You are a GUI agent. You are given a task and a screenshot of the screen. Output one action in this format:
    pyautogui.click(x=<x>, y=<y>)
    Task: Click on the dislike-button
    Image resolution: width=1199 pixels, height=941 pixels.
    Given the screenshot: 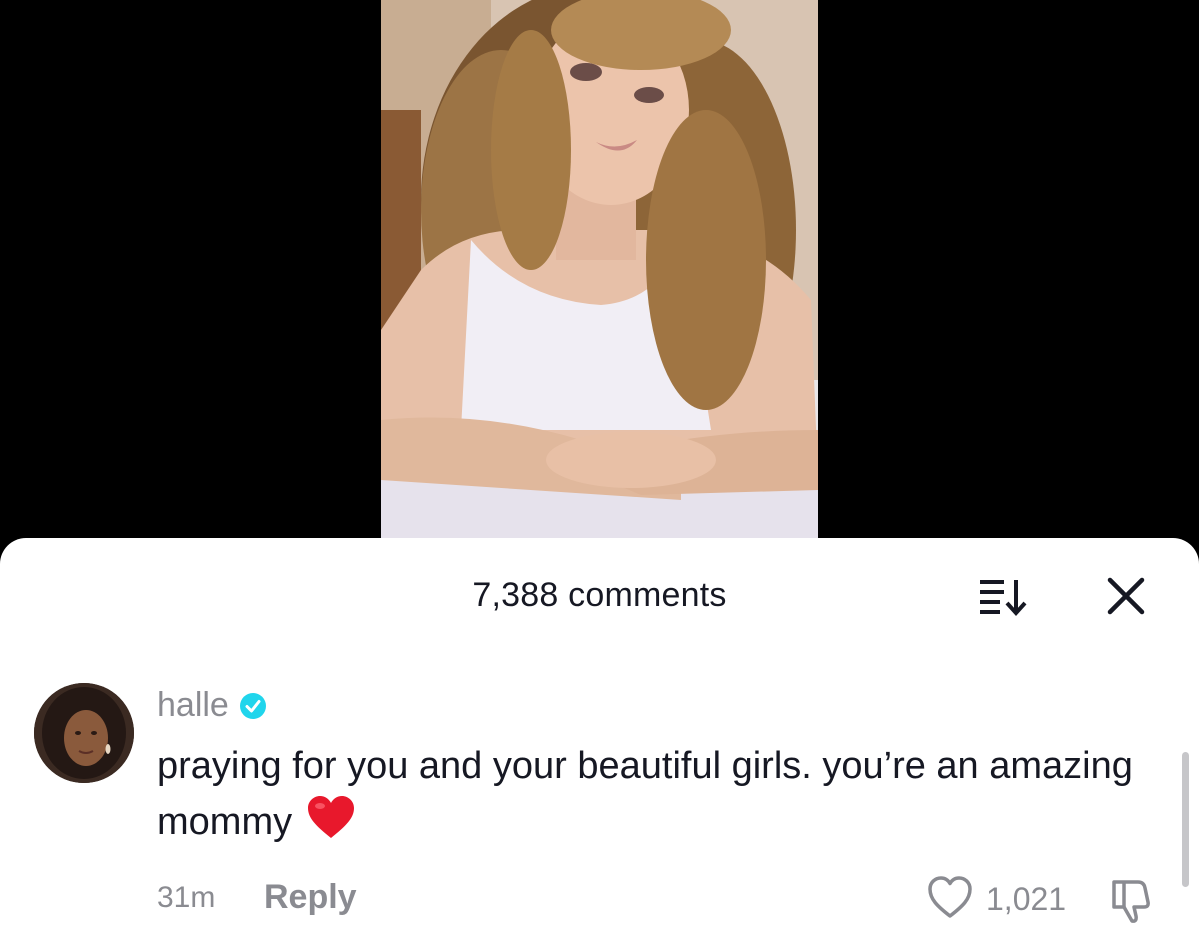 What is the action you would take?
    pyautogui.click(x=1131, y=900)
    